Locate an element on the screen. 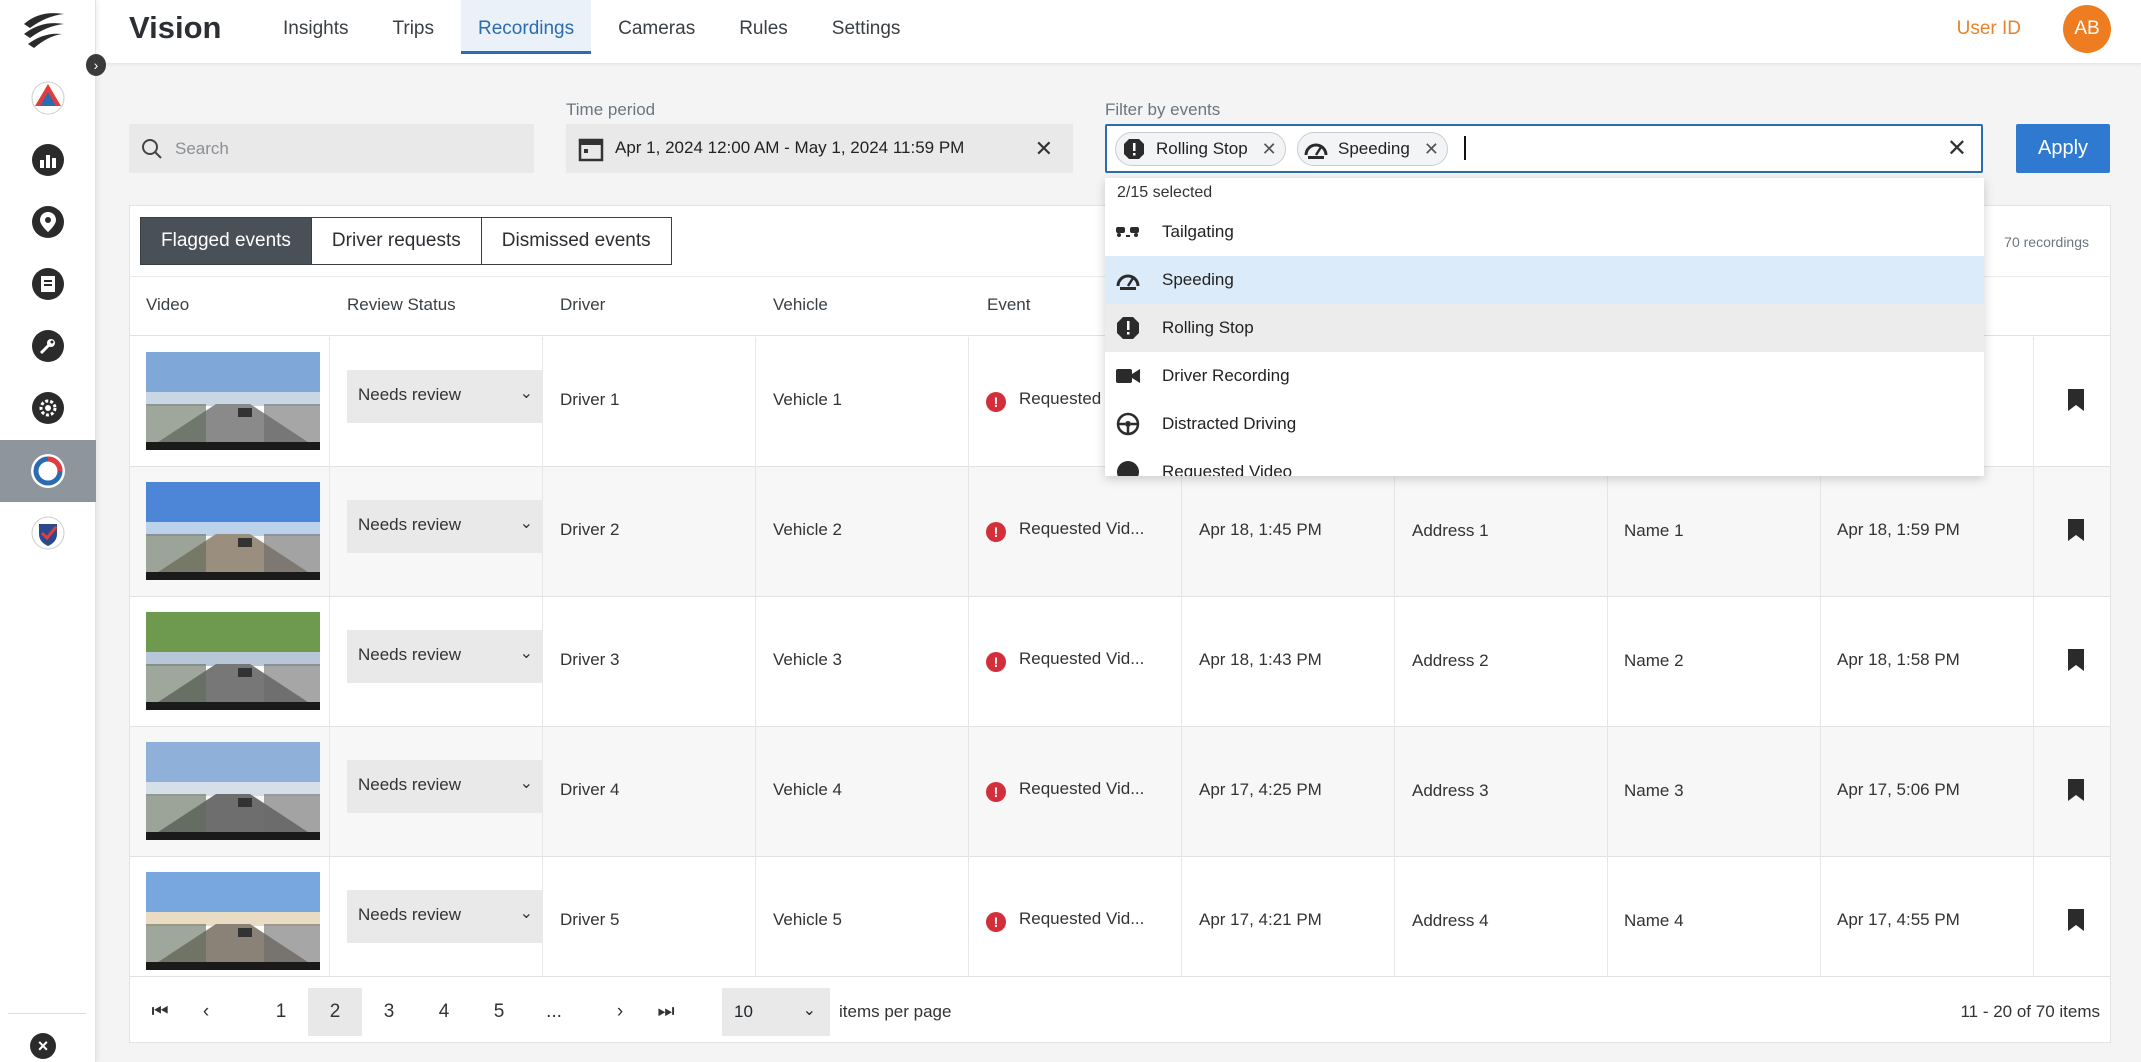 The height and width of the screenshot is (1062, 2141). sidebar-item-insights-app is located at coordinates (48, 98).